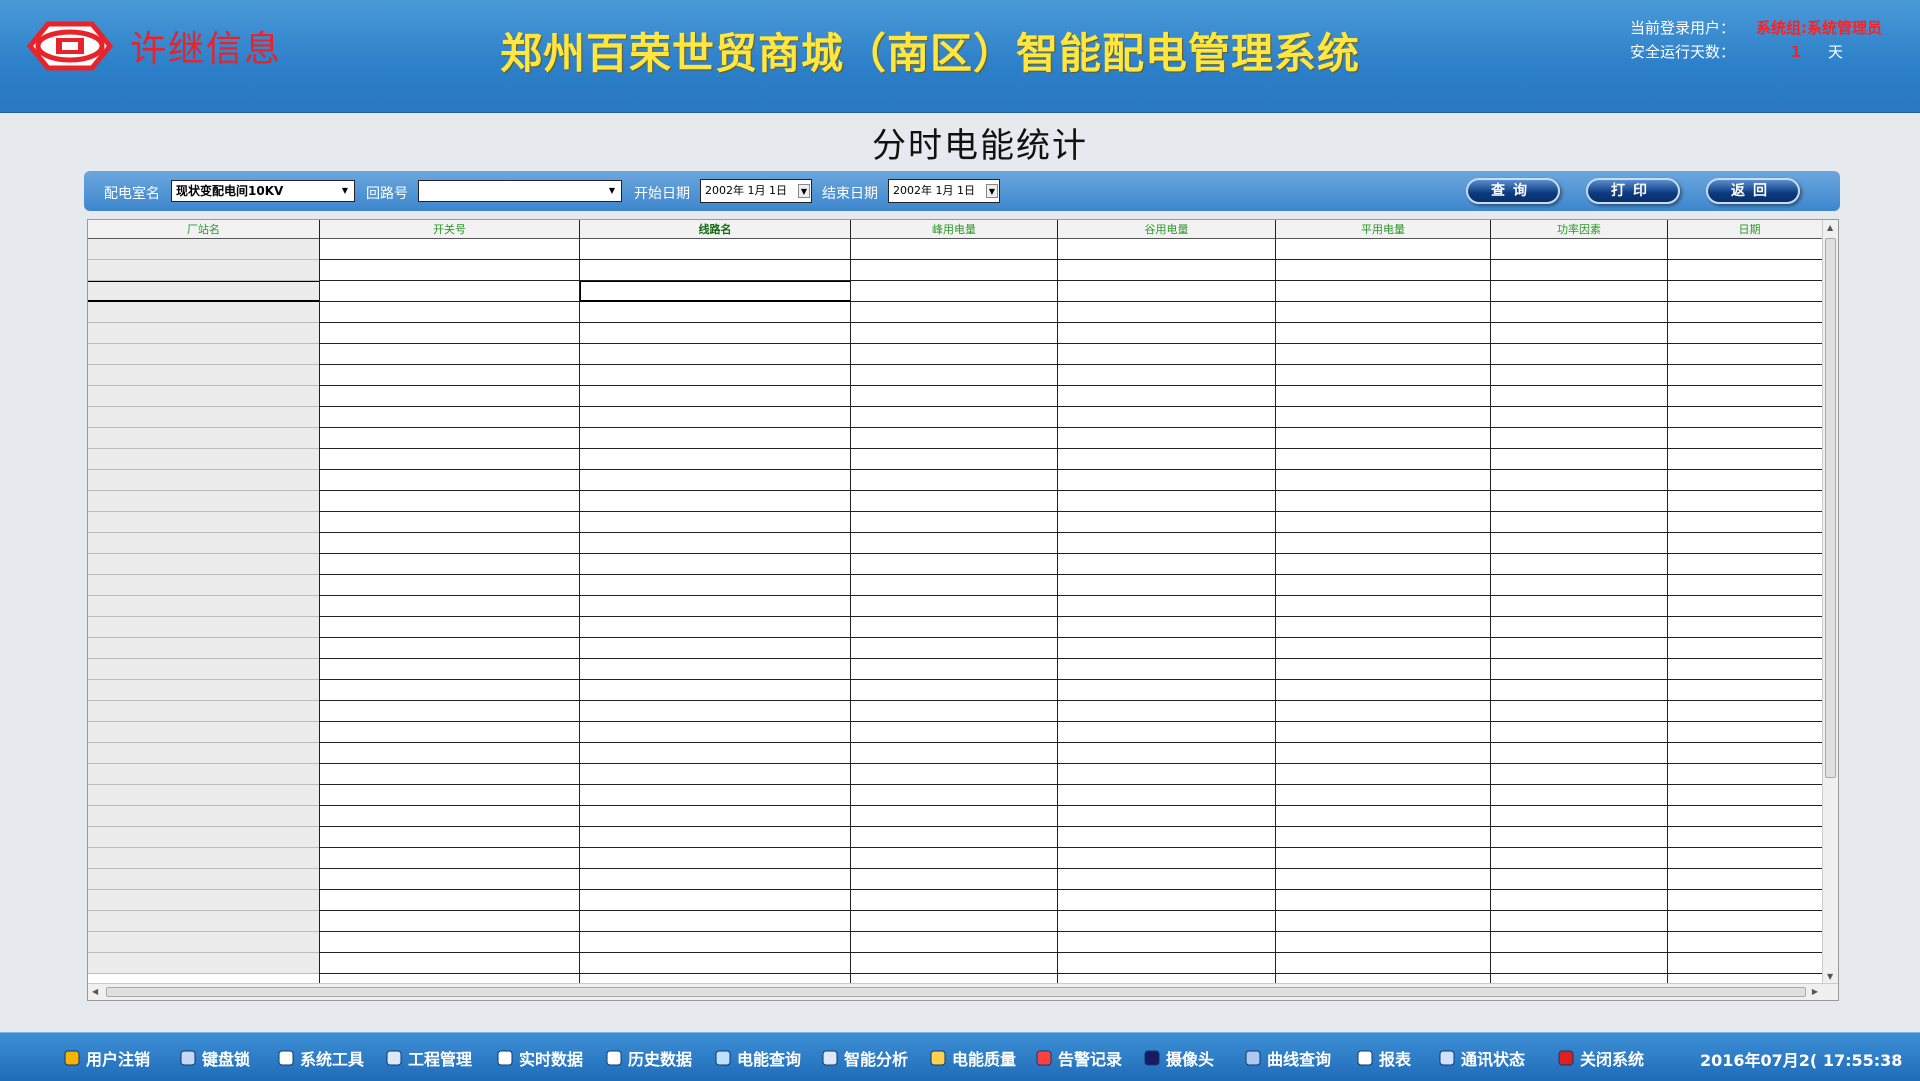 The height and width of the screenshot is (1081, 1920). Describe the element at coordinates (1579, 229) in the screenshot. I see `column-header: 功率因素` at that location.